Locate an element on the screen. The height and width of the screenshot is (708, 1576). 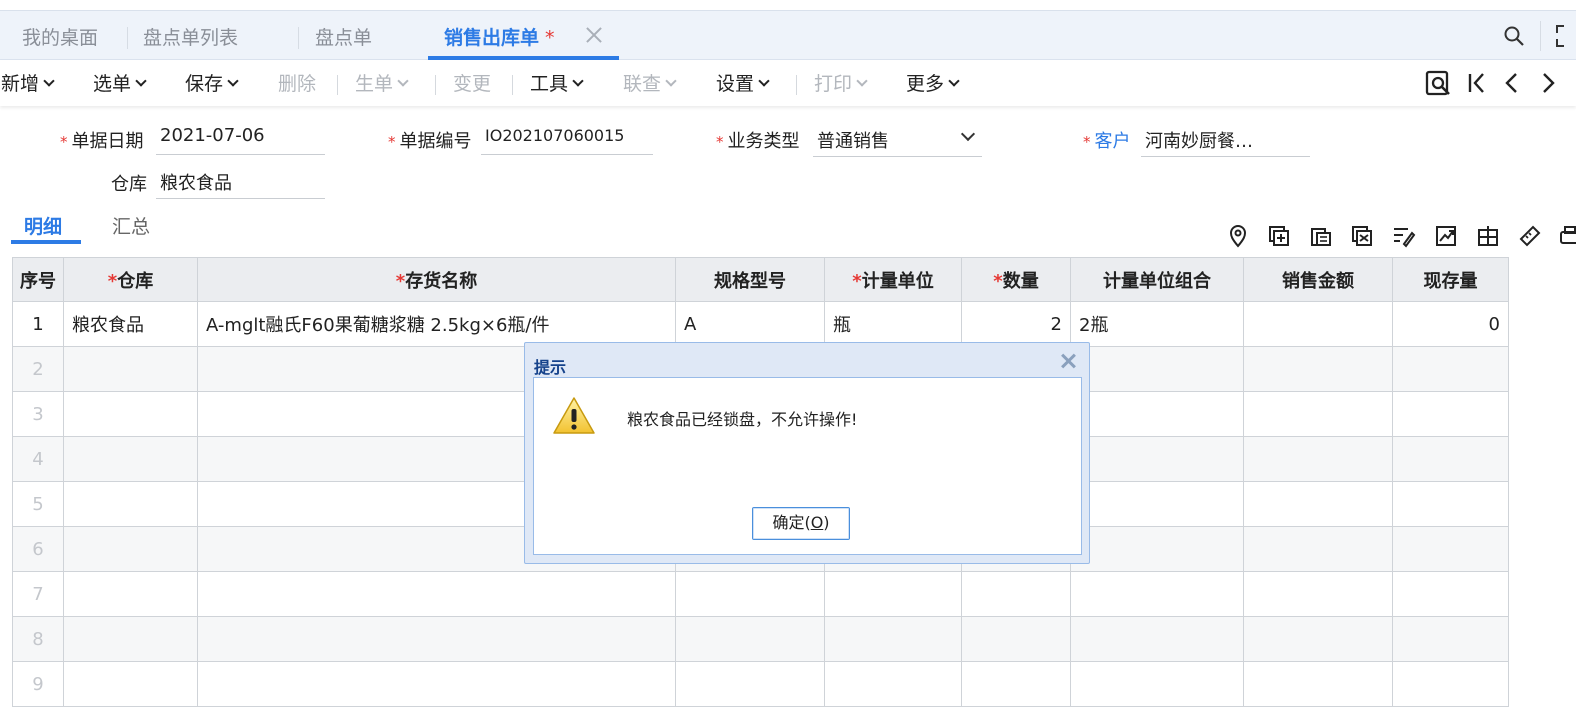
fullscreen-icon is located at coordinates (1566, 36).